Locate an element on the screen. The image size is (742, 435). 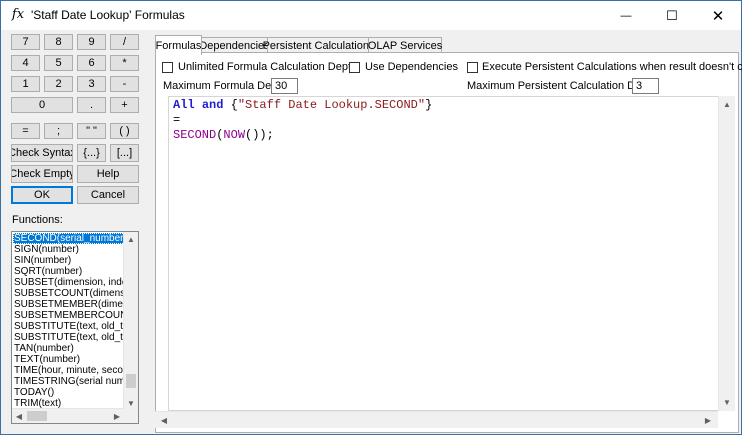
maximize-icon: ☐ is located at coordinates (672, 15).